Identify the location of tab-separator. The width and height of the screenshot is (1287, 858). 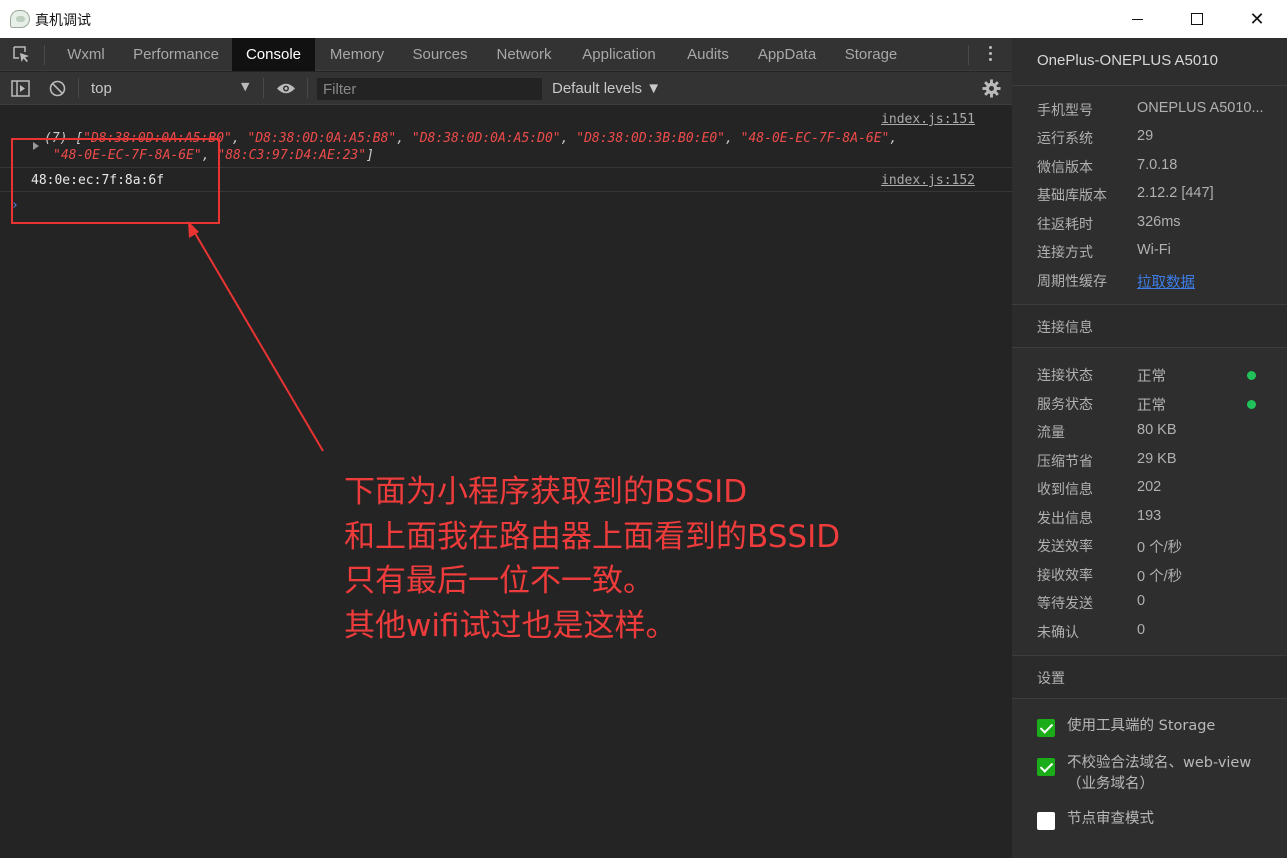
(968, 55).